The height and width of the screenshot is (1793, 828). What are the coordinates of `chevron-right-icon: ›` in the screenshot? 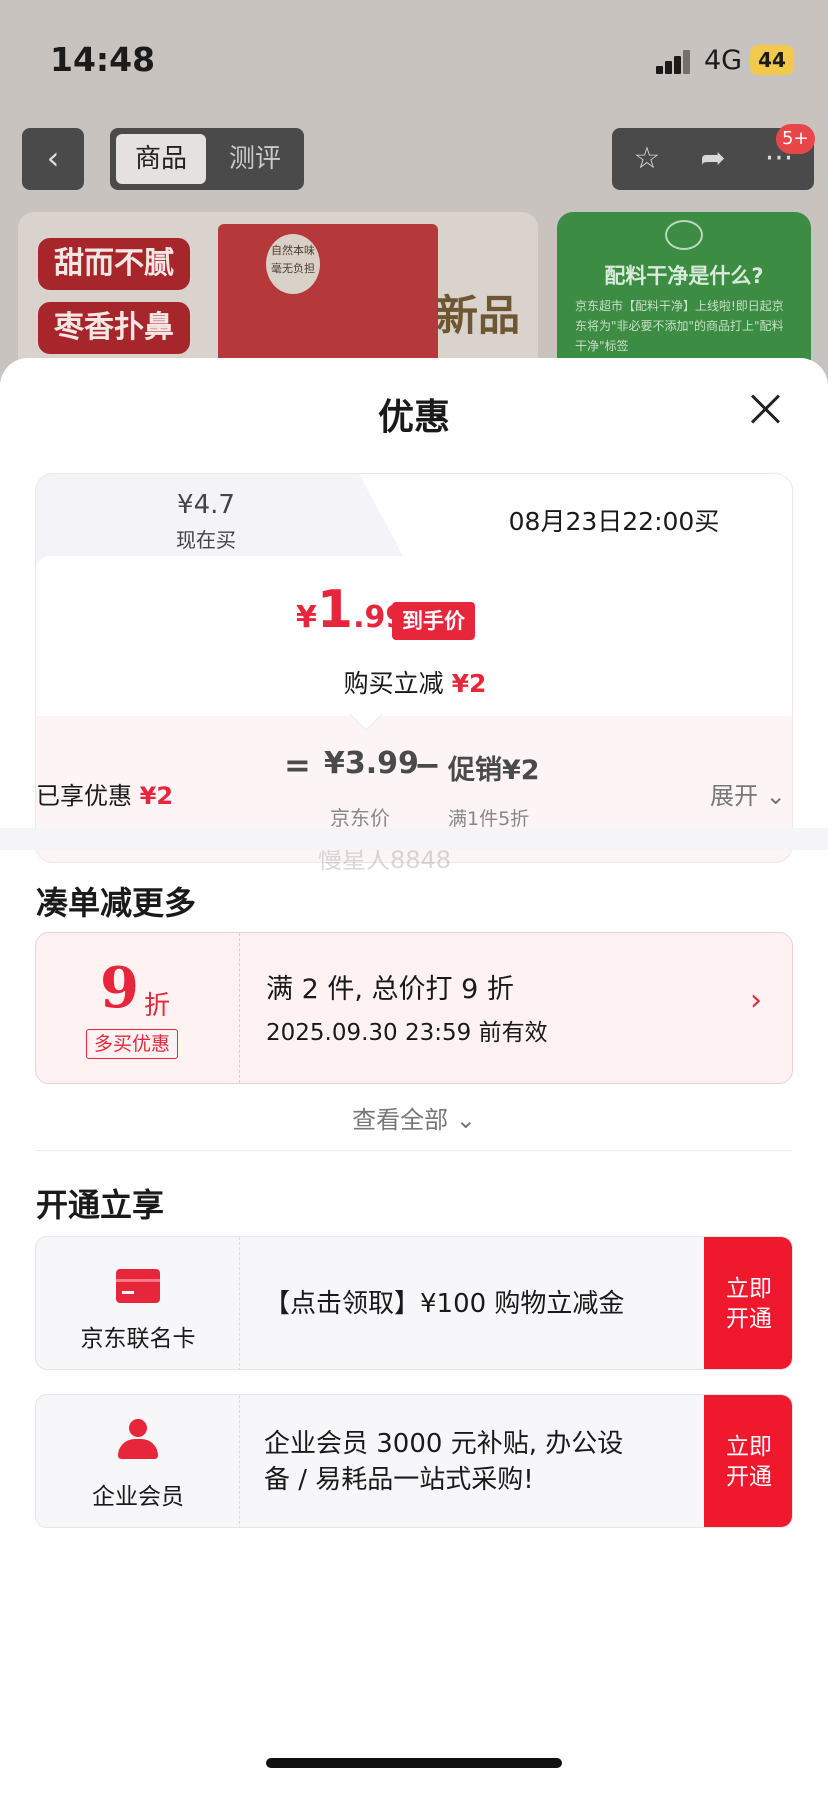 It's located at (756, 1000).